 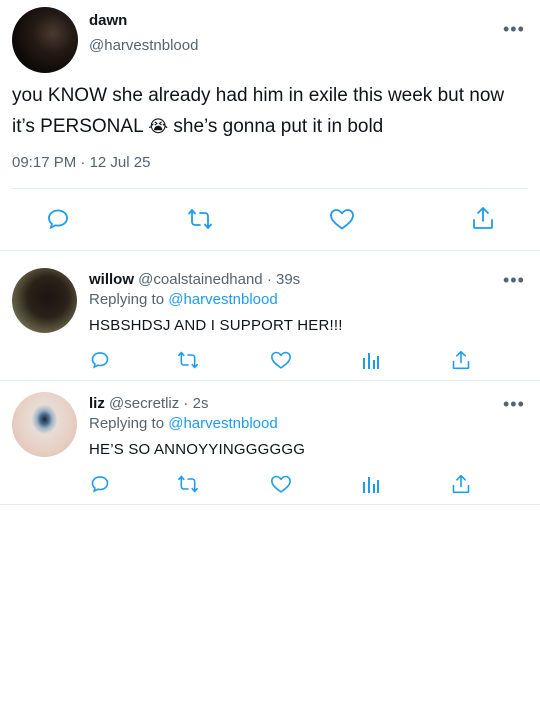 What do you see at coordinates (194, 403) in the screenshot?
I see `reply-time: · 2s` at bounding box center [194, 403].